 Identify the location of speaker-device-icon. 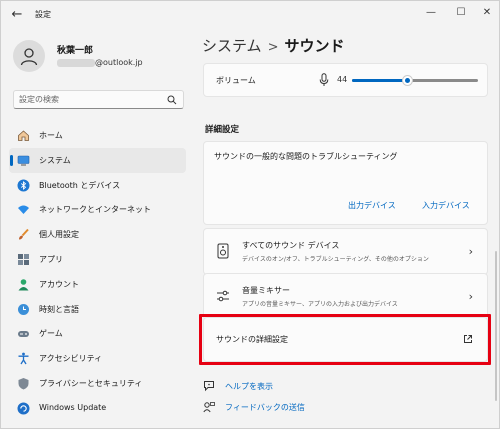
(223, 251).